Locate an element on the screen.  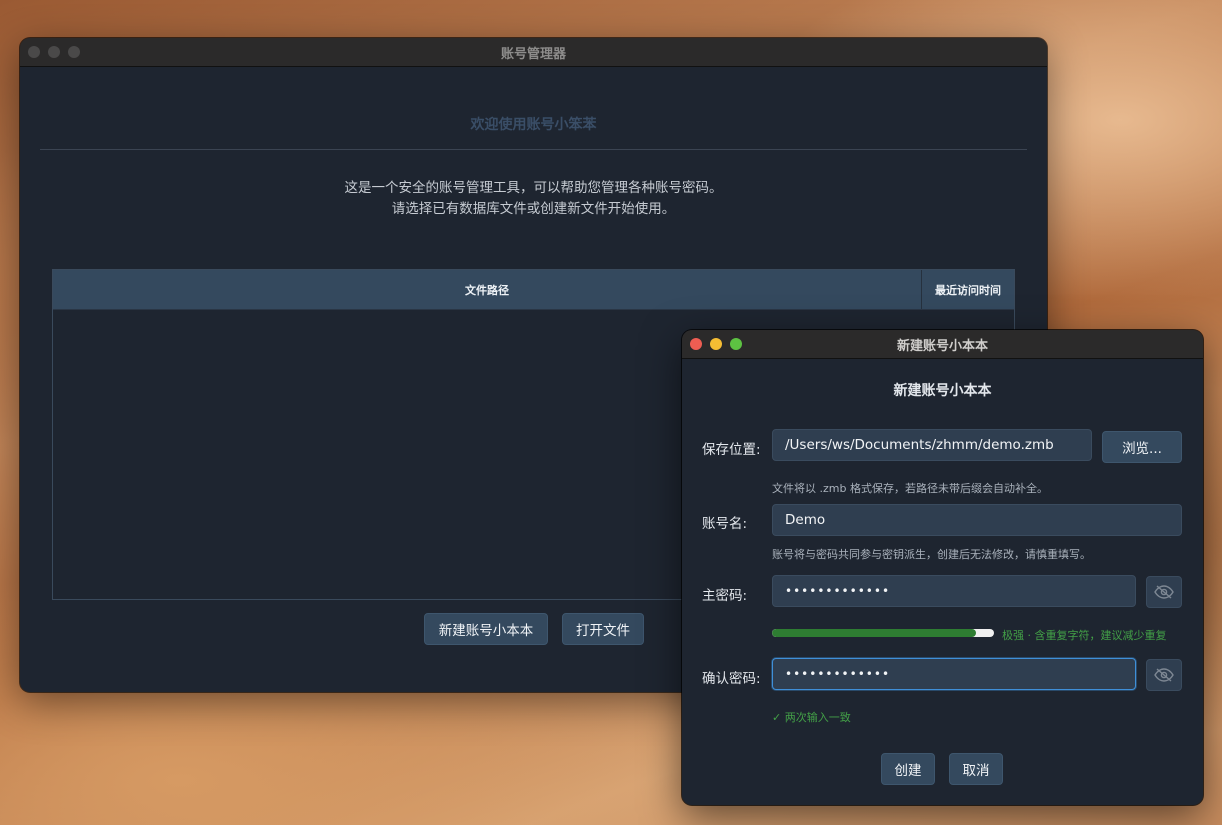
cancel-button: 取消 is located at coordinates (976, 769).